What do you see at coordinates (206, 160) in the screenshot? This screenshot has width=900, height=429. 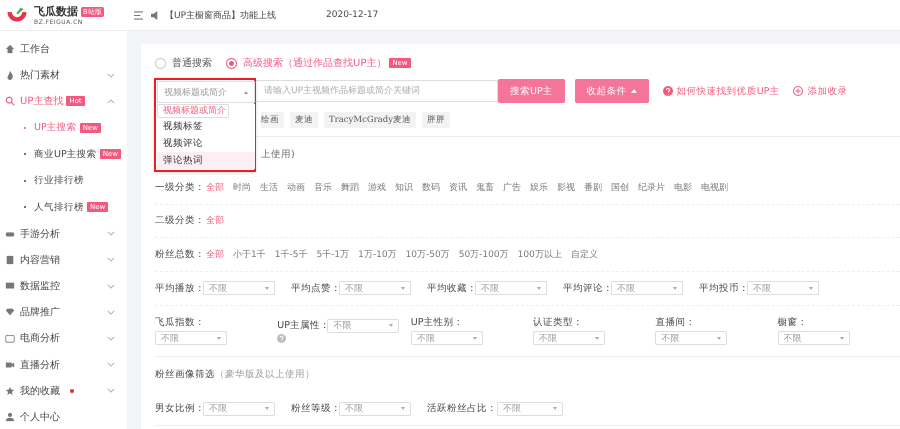 I see `dropdown-option: 弹论热词` at bounding box center [206, 160].